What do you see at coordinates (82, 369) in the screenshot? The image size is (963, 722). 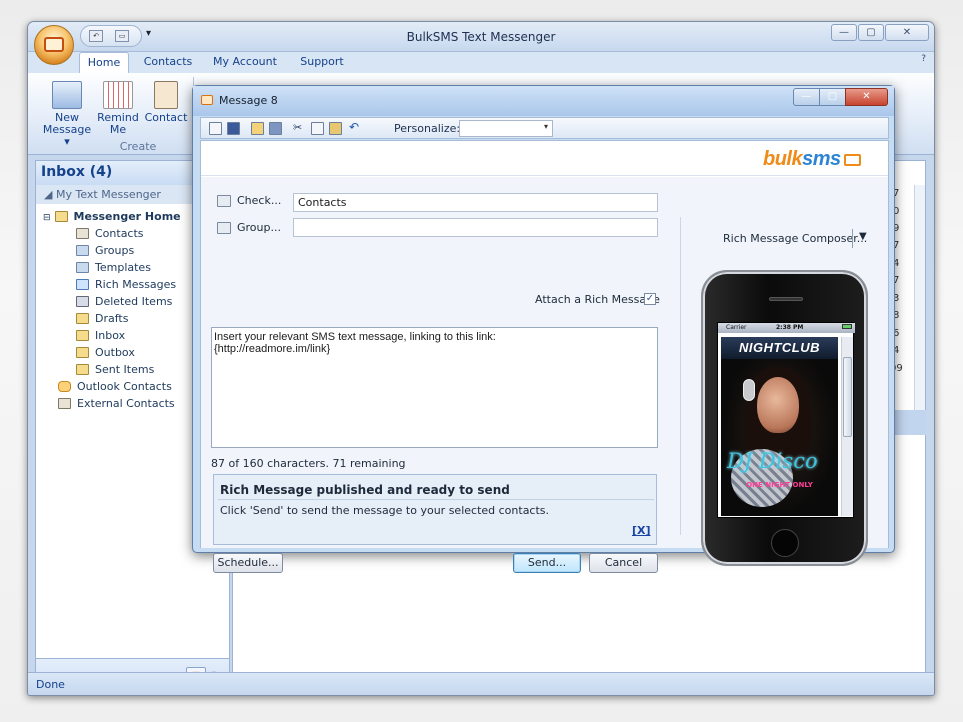 I see `sent-items-icon` at bounding box center [82, 369].